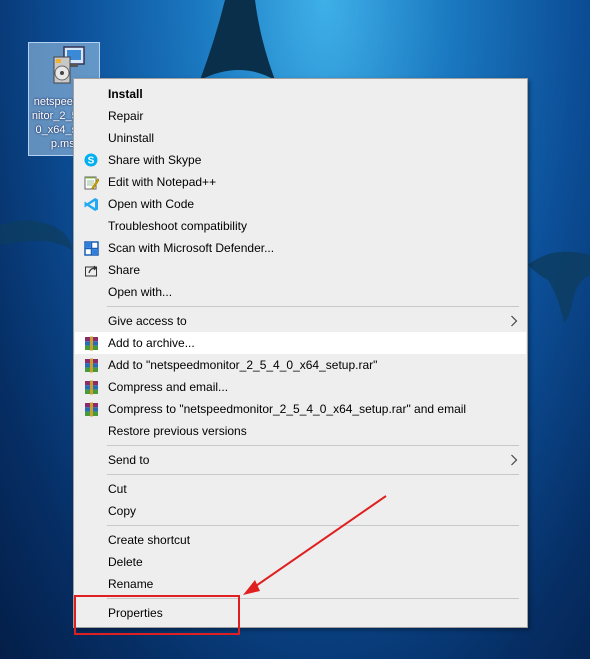 This screenshot has width=590, height=659. Describe the element at coordinates (300, 584) in the screenshot. I see `menu-item-rename: Rename` at that location.